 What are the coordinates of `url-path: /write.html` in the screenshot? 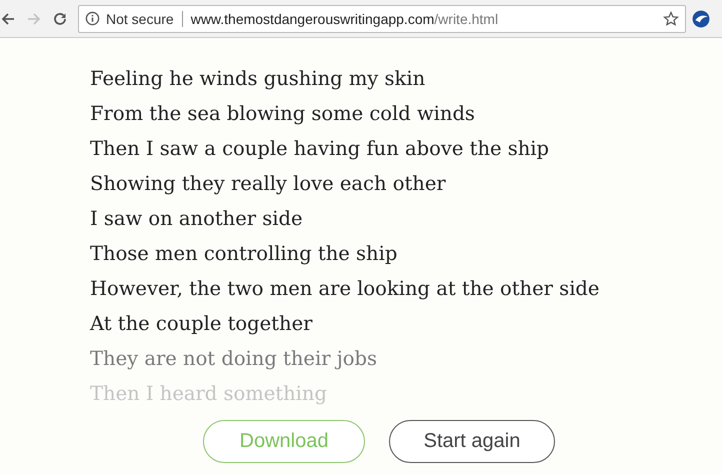 It's located at (466, 18).